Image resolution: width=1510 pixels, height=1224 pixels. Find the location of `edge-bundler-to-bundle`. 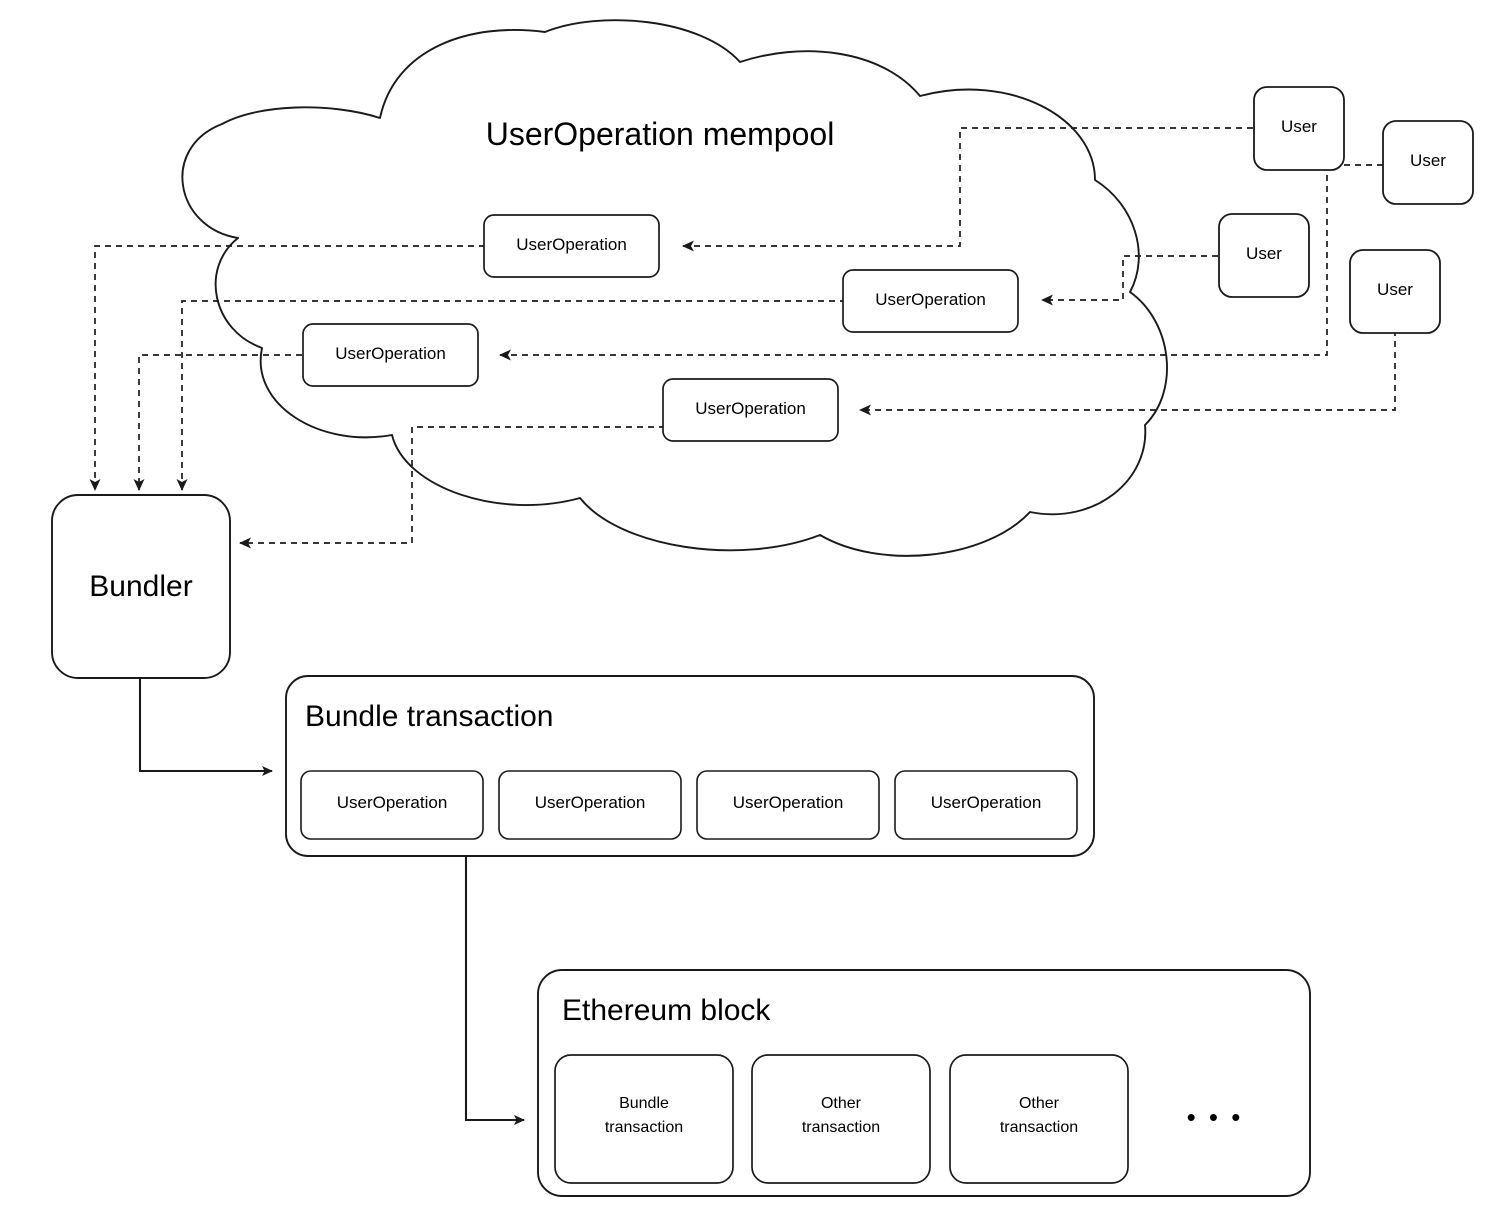

edge-bundler-to-bundle is located at coordinates (205, 727).